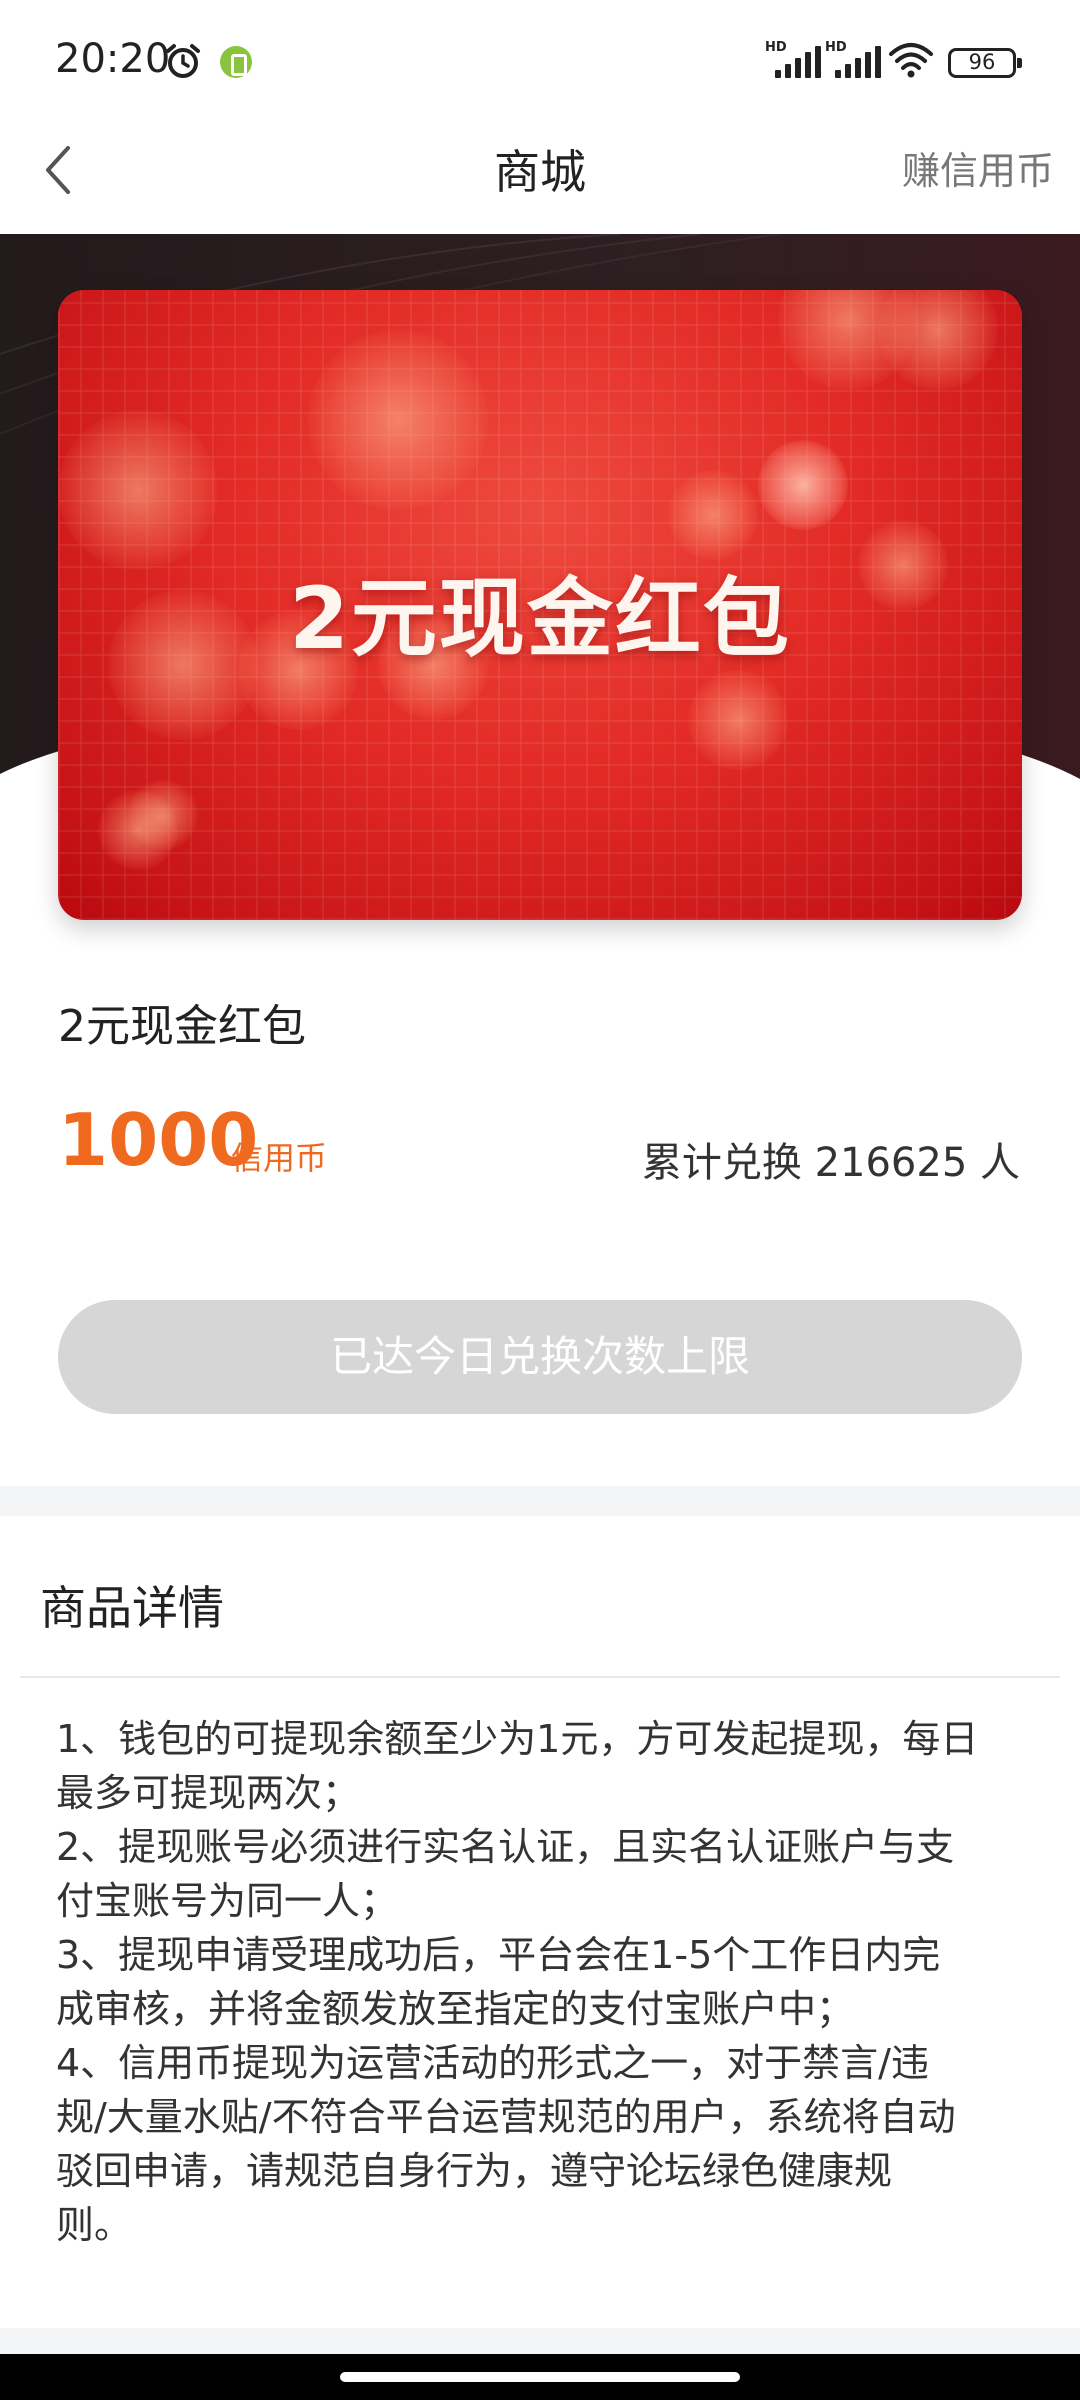 The width and height of the screenshot is (1080, 2400). What do you see at coordinates (492, 2063) in the screenshot?
I see `details-line: 4、信用币提现为运营活动的形式之一，对于禁言/违` at bounding box center [492, 2063].